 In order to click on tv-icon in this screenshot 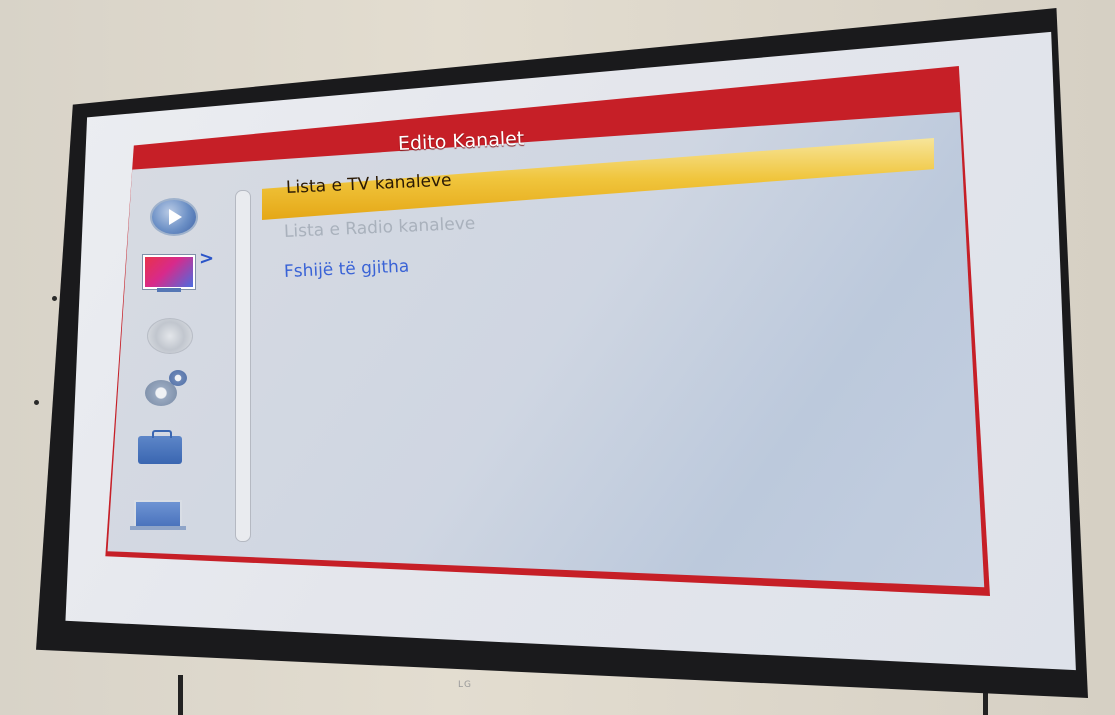, I will do `click(169, 273)`.